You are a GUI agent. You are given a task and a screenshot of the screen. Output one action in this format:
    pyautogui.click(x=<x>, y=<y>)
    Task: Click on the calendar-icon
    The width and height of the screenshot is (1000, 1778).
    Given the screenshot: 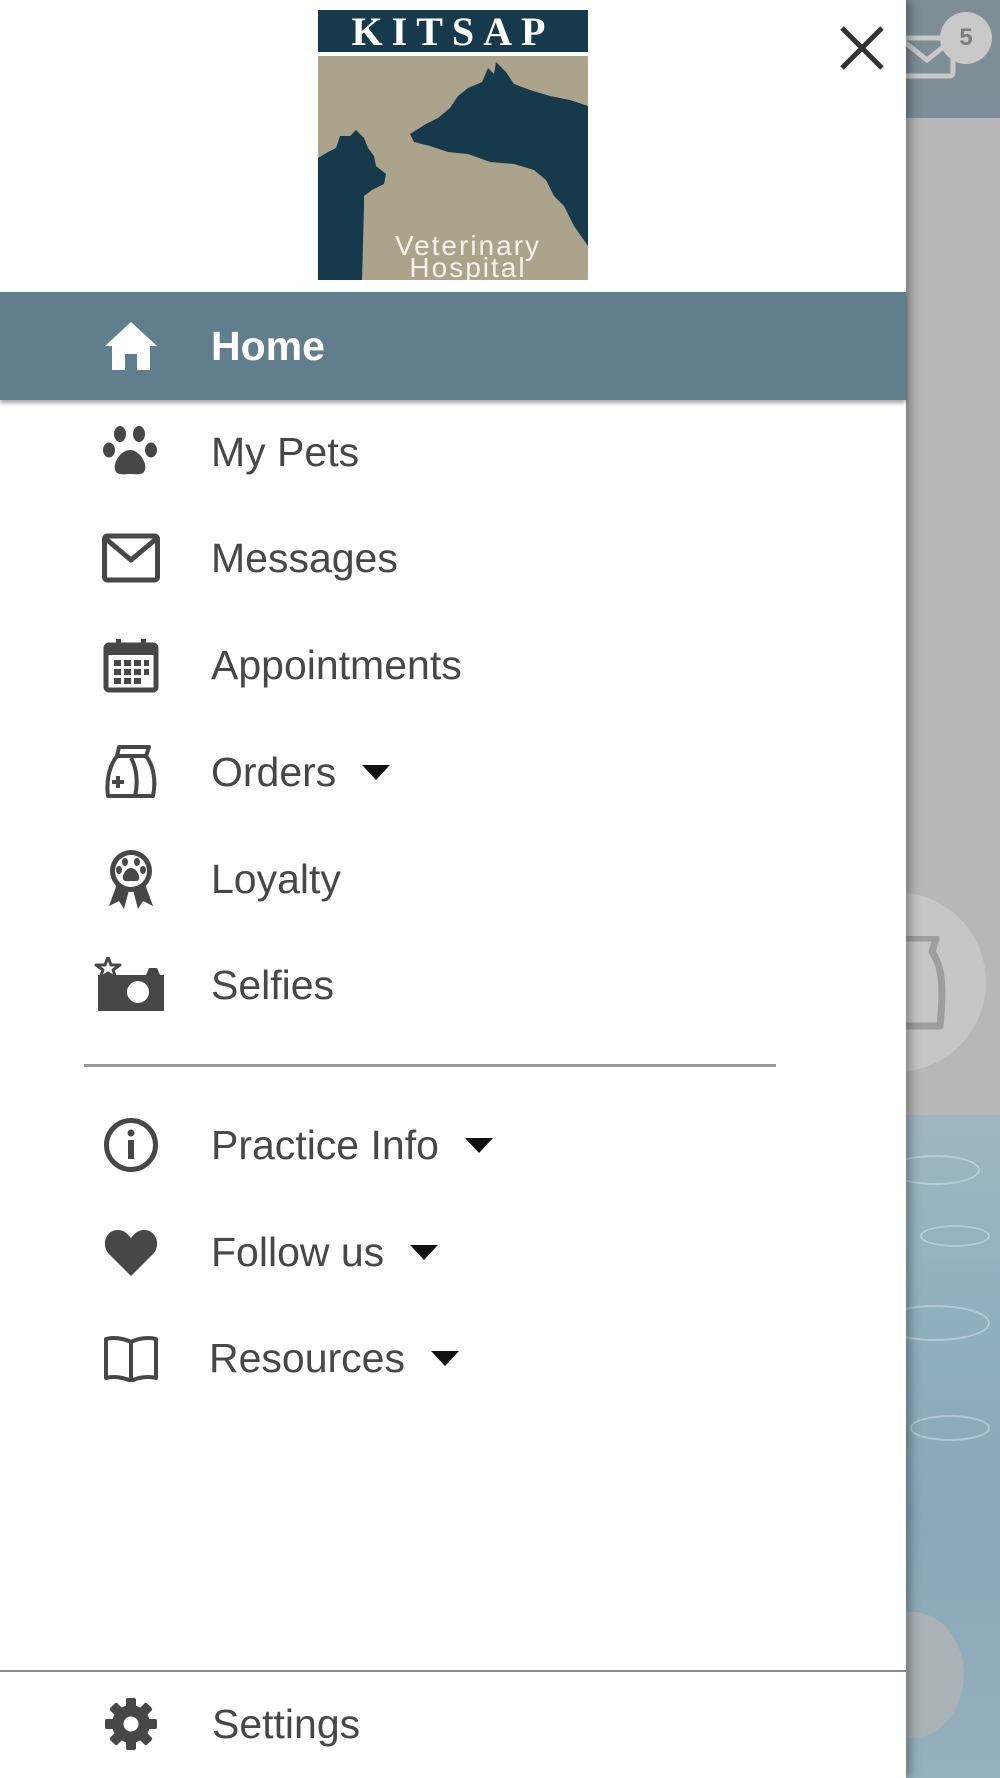 What is the action you would take?
    pyautogui.click(x=131, y=665)
    